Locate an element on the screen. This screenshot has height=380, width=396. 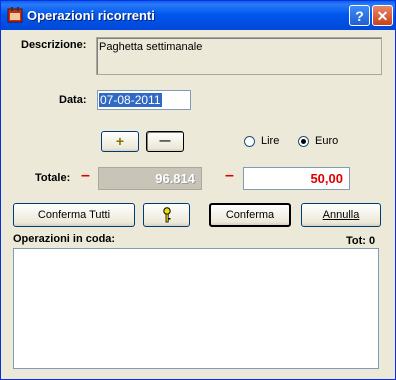
queue-label: Operazioni in coda: is located at coordinates (64, 239).